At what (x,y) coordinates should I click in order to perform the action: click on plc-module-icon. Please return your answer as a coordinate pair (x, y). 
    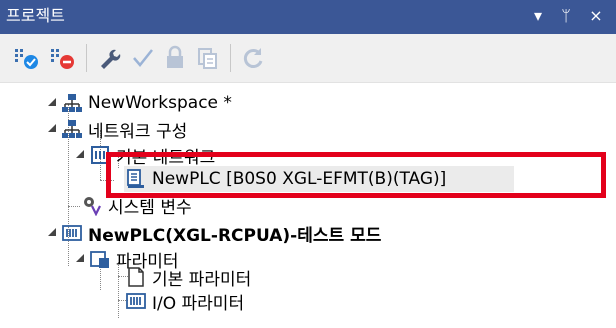
    Looking at the image, I should click on (136, 179).